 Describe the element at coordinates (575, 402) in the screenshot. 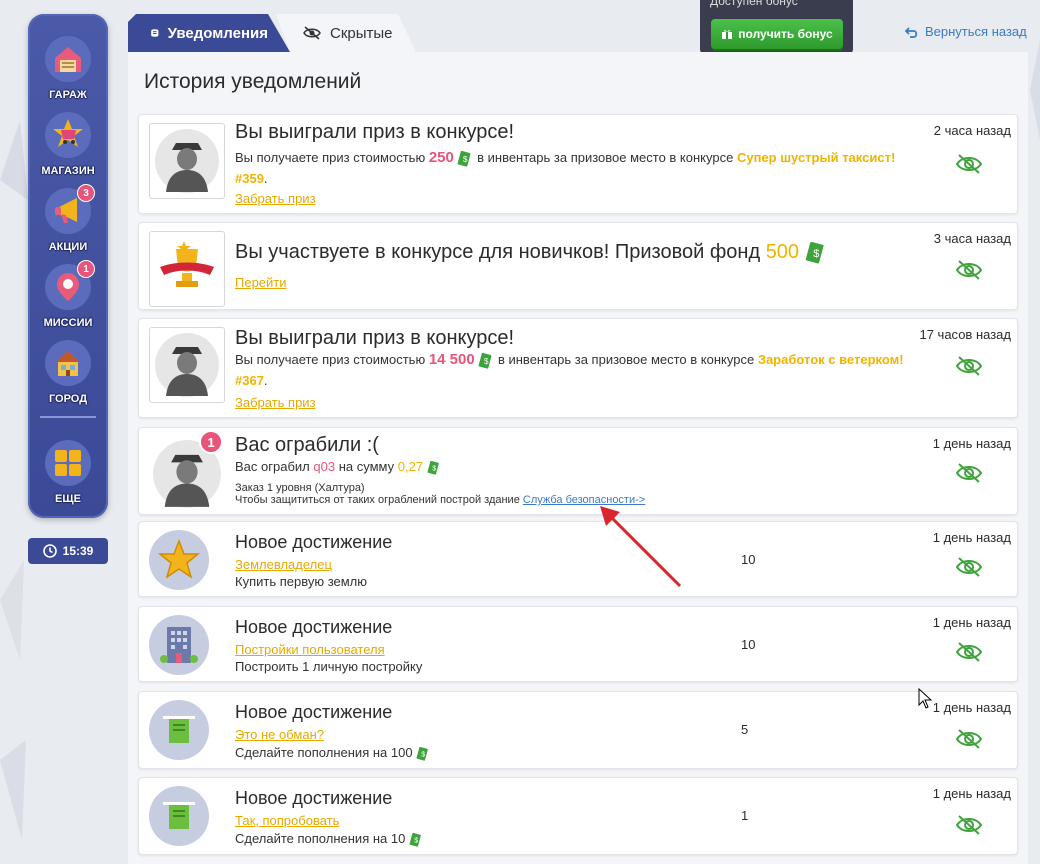

I see `notification-link-row: Забрать приз` at that location.